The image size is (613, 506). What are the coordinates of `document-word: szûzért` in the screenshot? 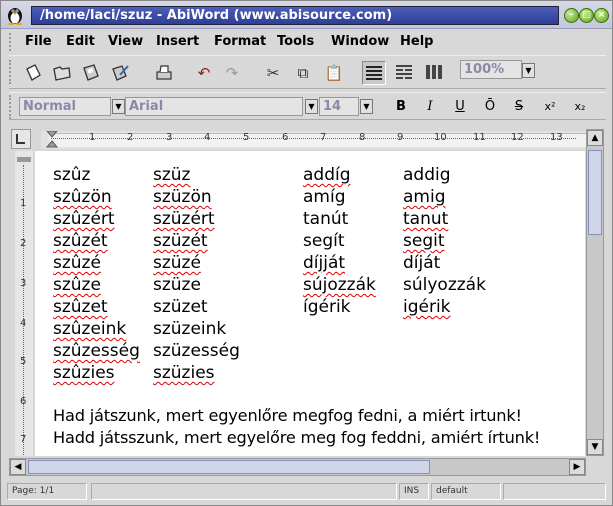 It's located at (84, 219).